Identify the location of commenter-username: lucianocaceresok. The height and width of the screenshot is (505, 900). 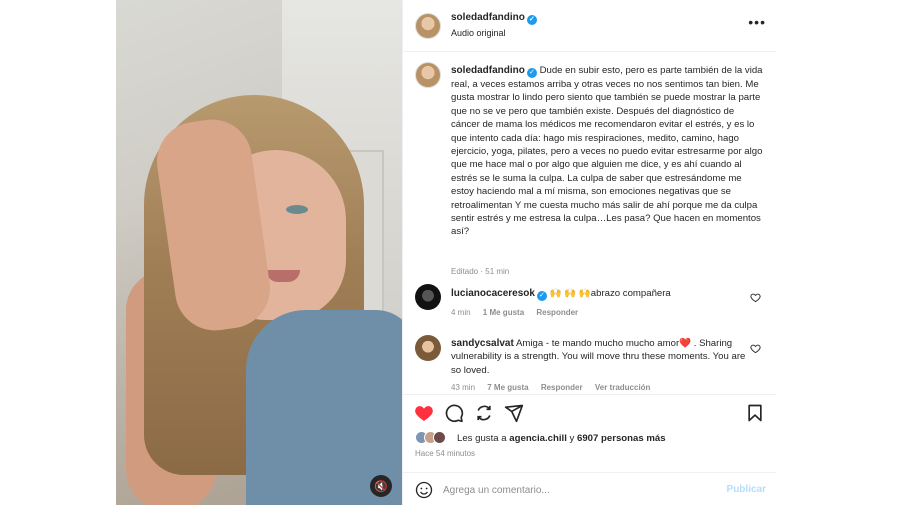
(493, 293).